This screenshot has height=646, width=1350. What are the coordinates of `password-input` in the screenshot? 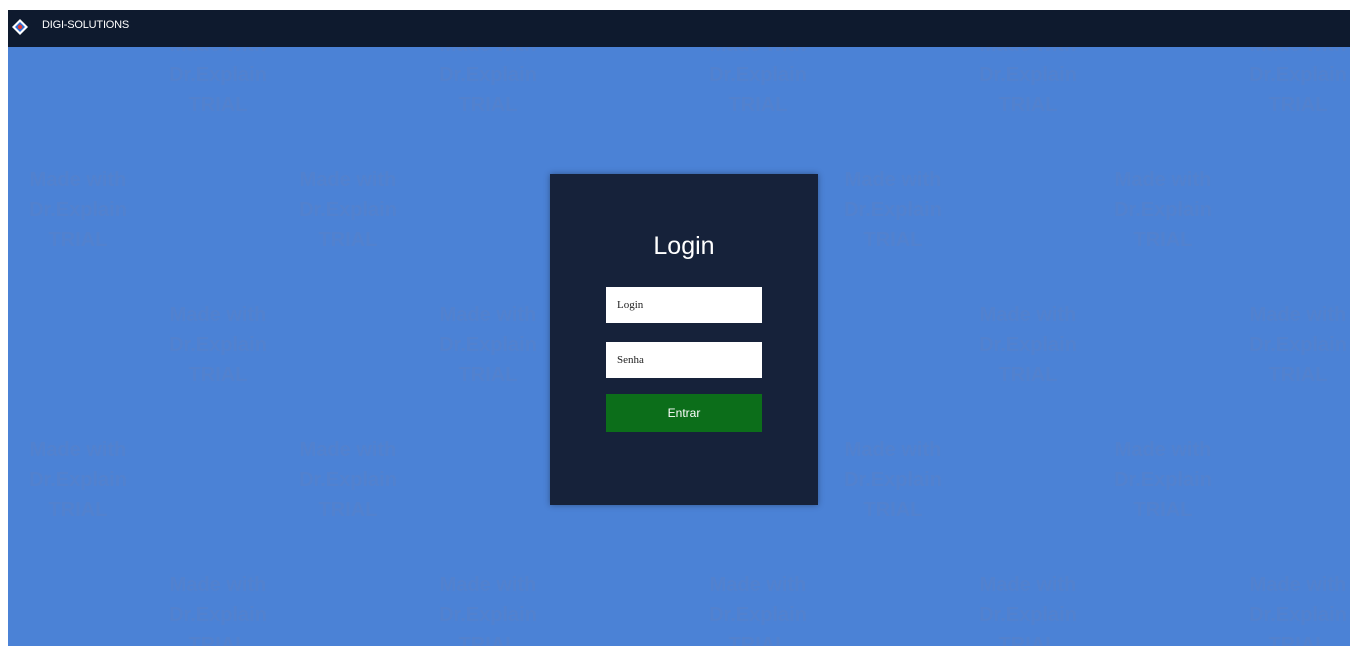 It's located at (684, 360).